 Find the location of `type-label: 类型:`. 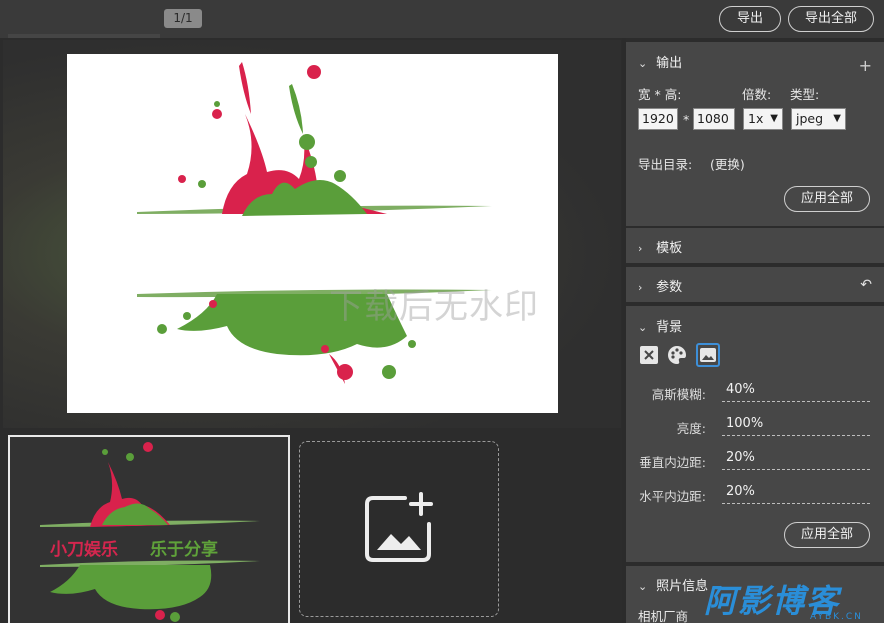

type-label: 类型: is located at coordinates (805, 94).